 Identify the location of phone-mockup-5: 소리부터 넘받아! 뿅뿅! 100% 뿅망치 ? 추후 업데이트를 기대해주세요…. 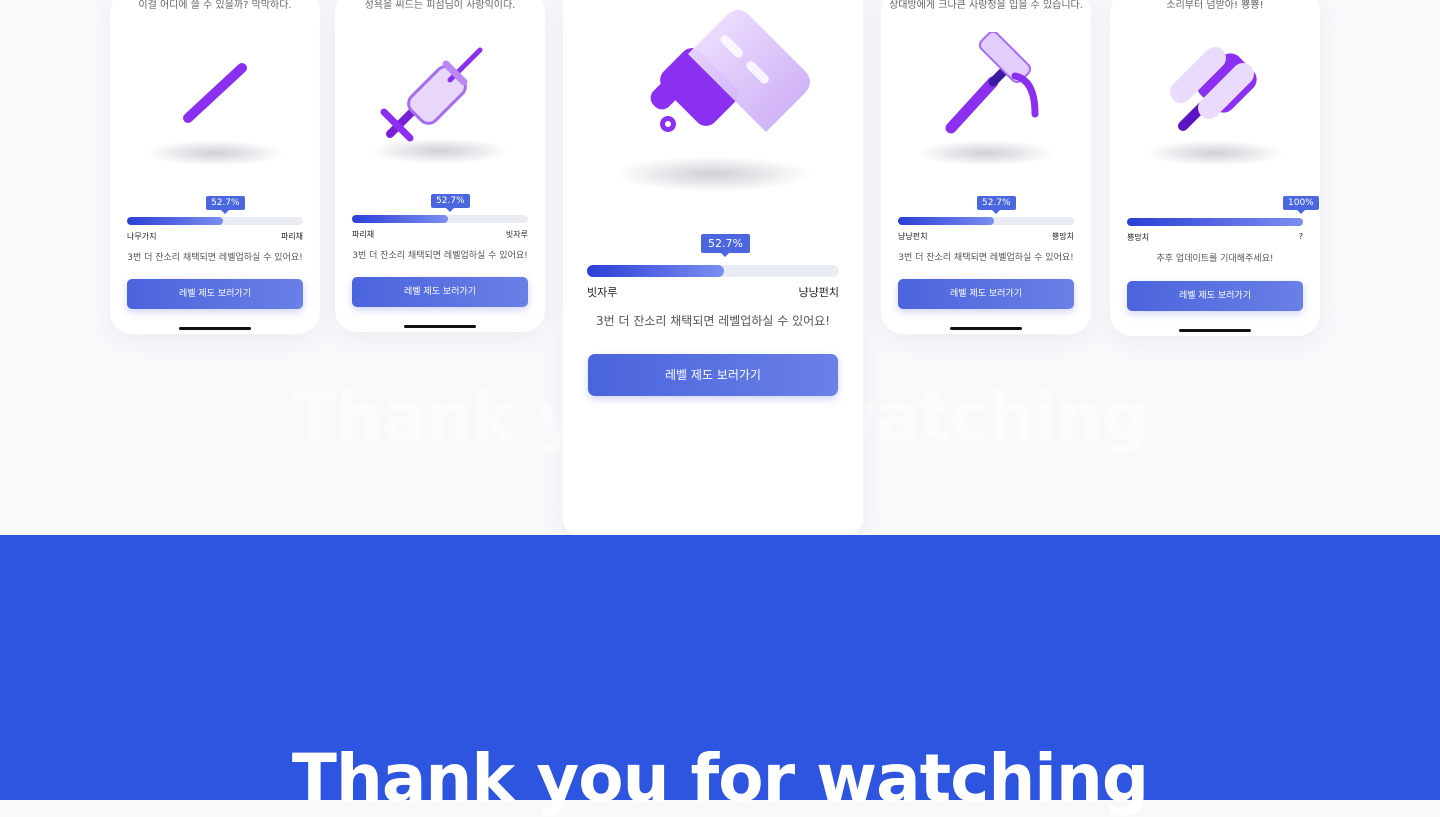
(1215, 168).